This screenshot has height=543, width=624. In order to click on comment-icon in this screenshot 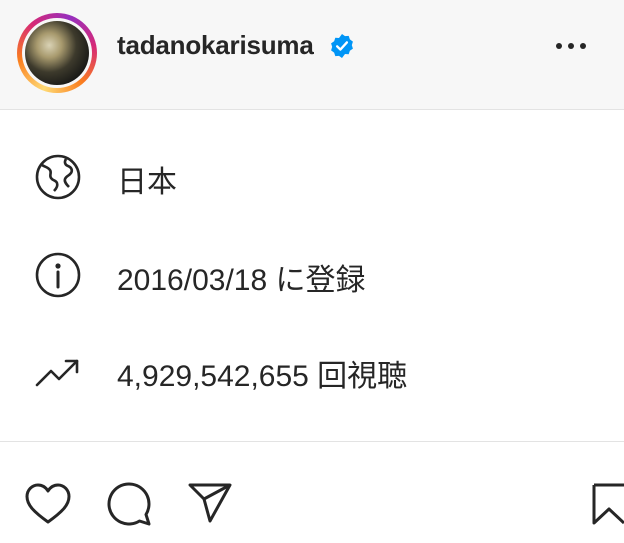, I will do `click(129, 504)`.